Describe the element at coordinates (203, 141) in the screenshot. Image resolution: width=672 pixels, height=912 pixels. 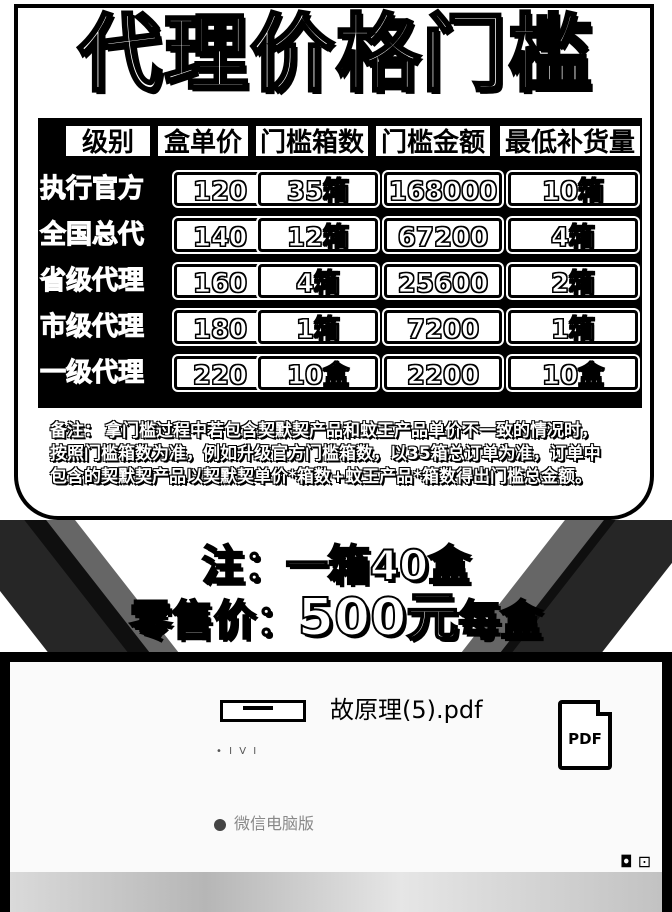
I see `header-unit-price: 盒单价` at that location.